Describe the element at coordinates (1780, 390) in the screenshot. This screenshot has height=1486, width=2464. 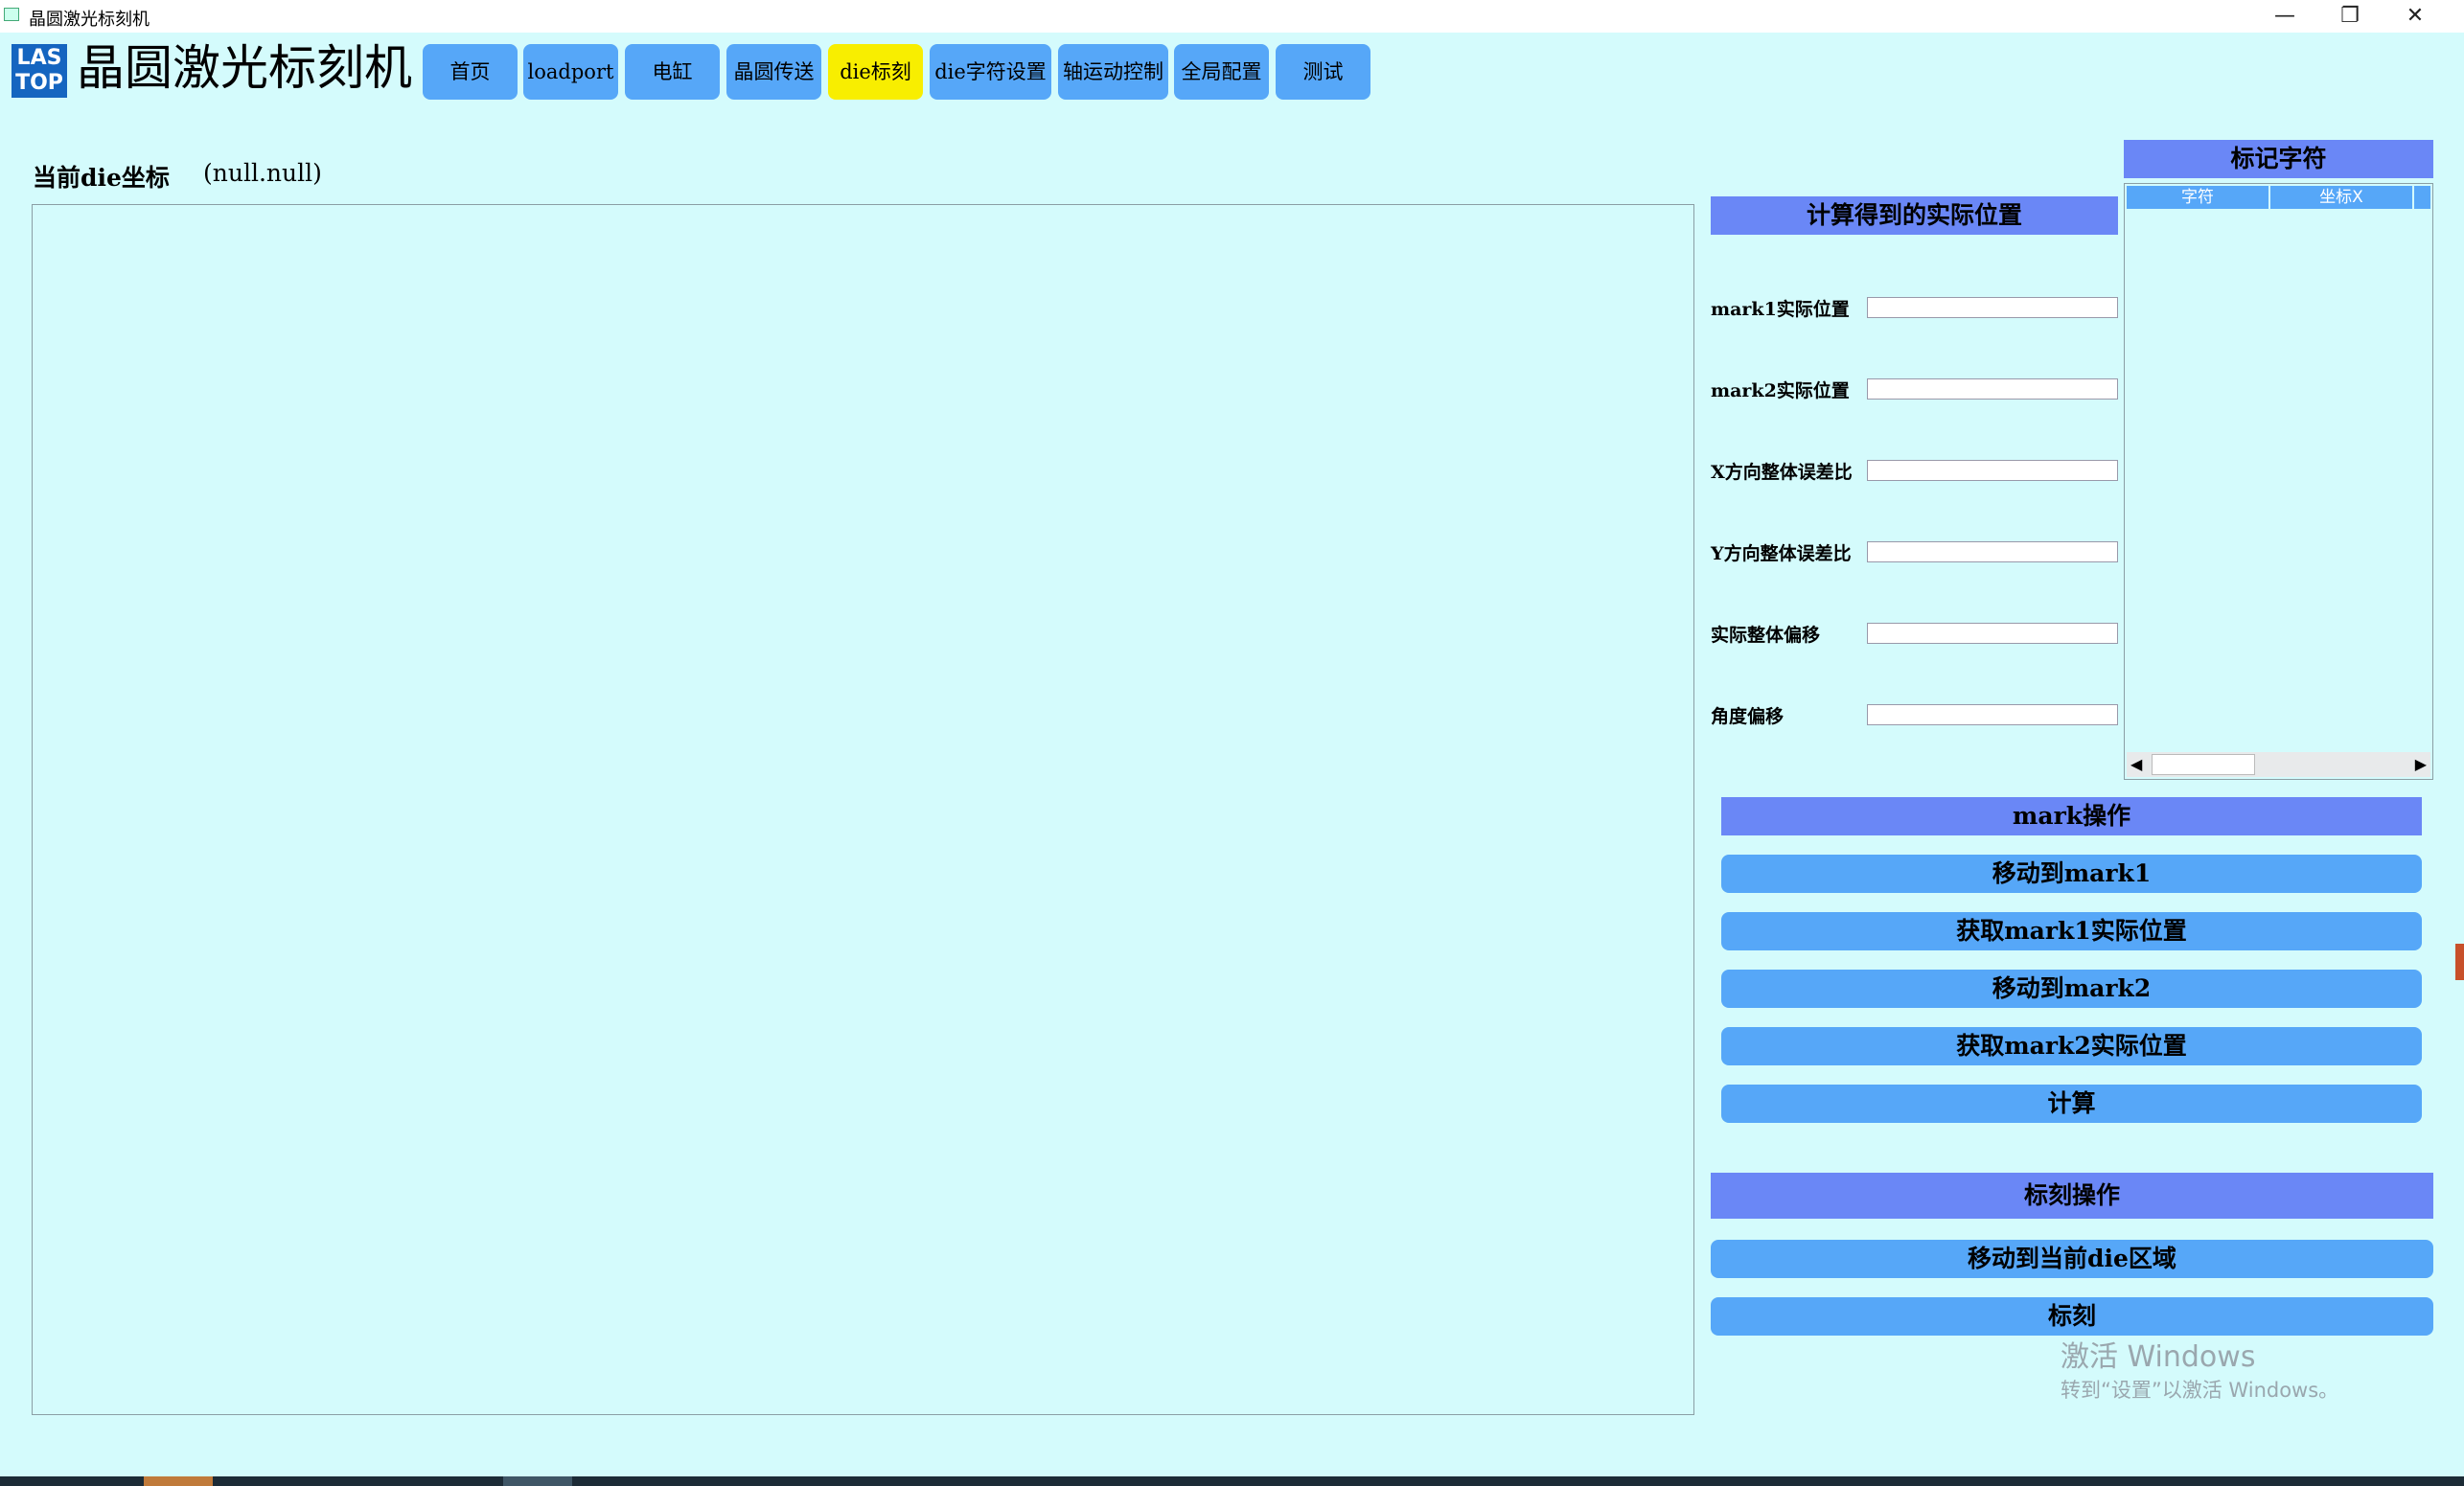
I see `mark2-position-label: mark2实际位置` at that location.